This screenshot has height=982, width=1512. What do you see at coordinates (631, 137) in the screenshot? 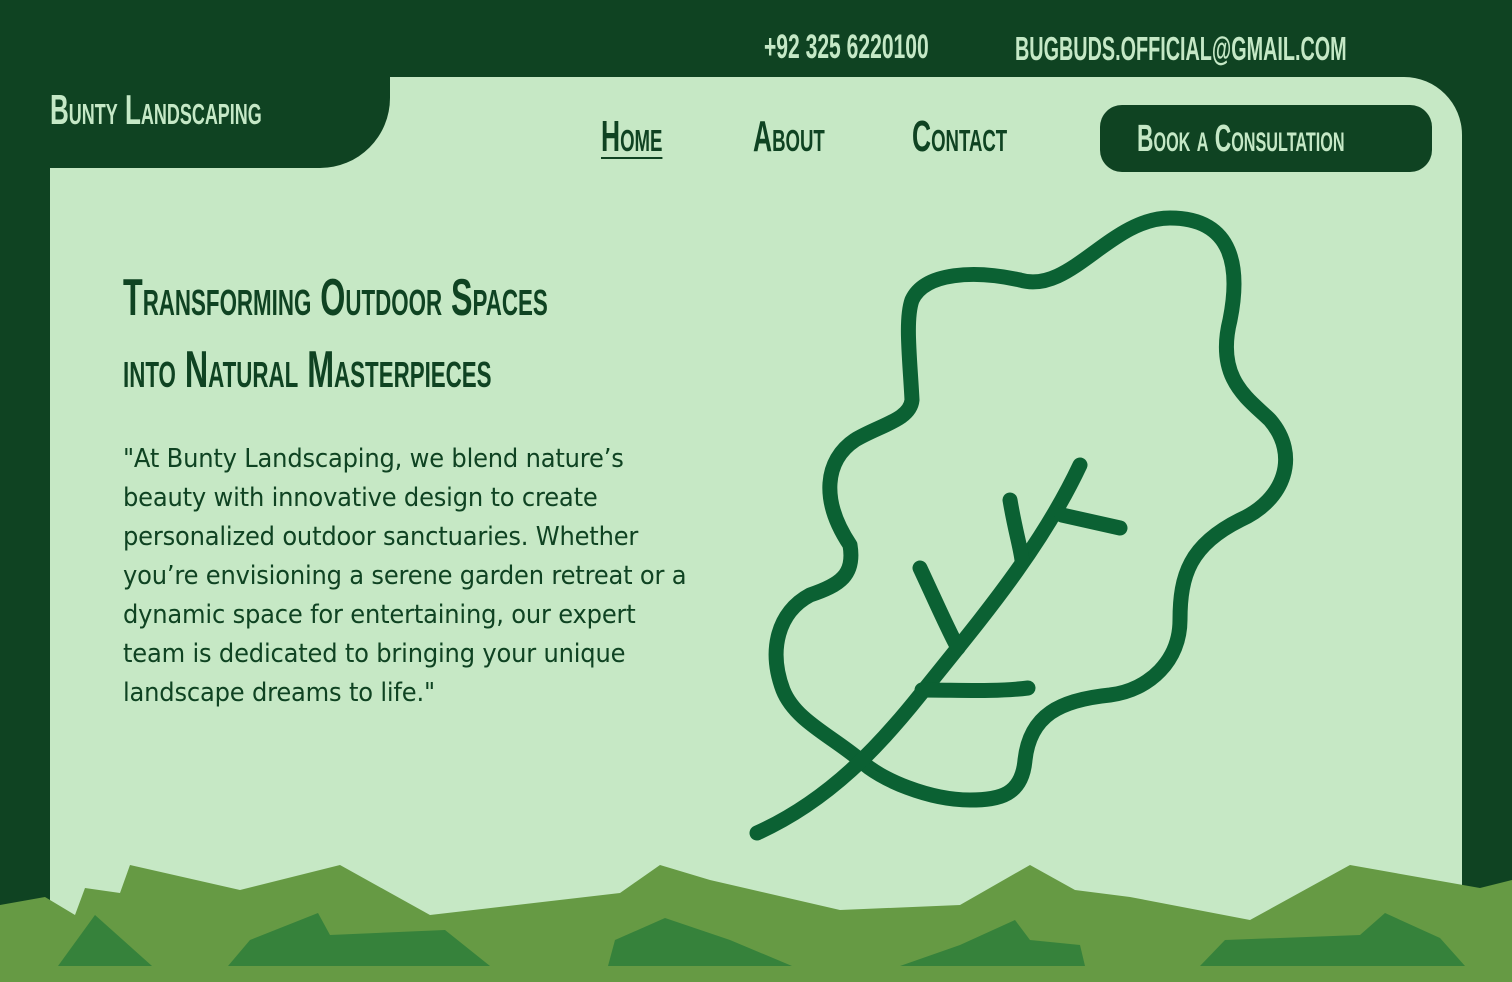
I see `nav-home-link: Home` at bounding box center [631, 137].